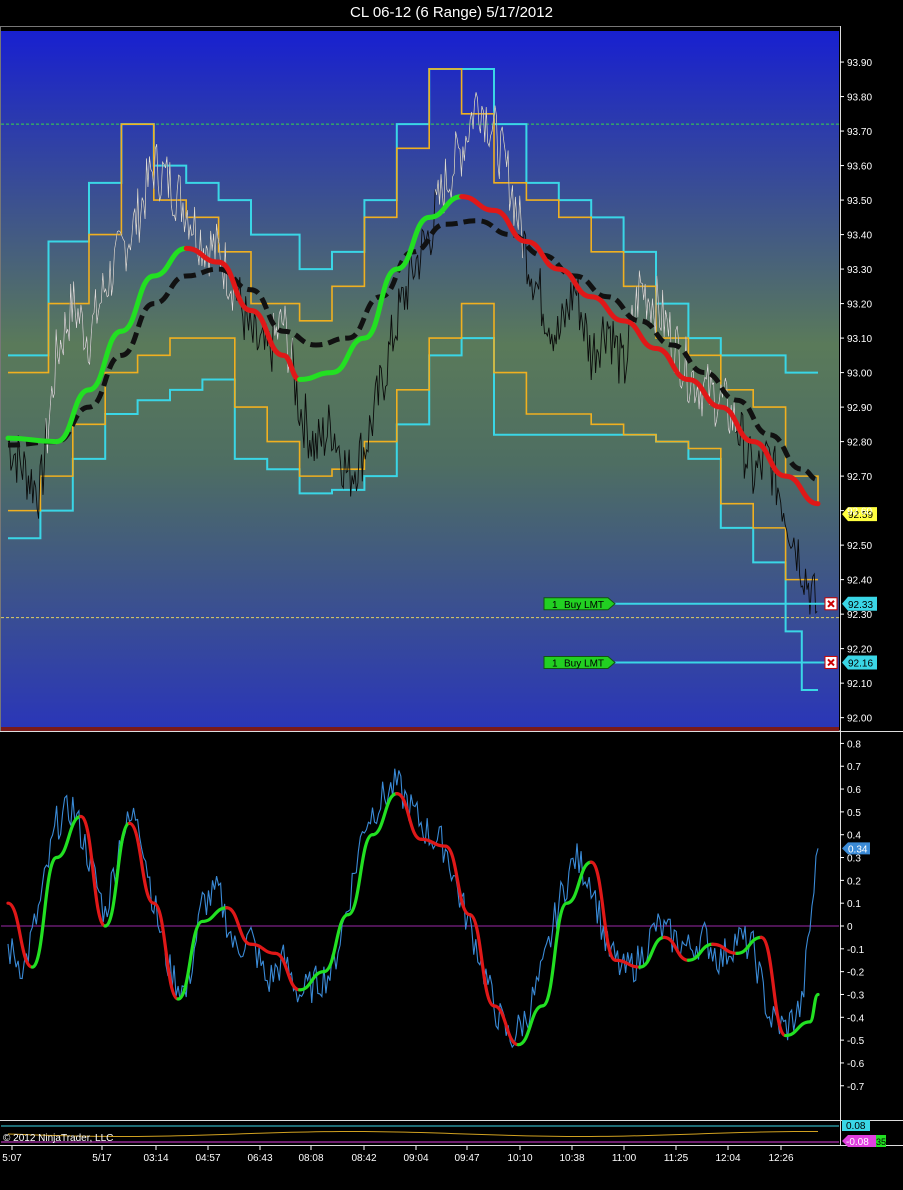 This screenshot has height=1190, width=903. Describe the element at coordinates (12, 1158) in the screenshot. I see `time-tick-label: 5:07` at that location.